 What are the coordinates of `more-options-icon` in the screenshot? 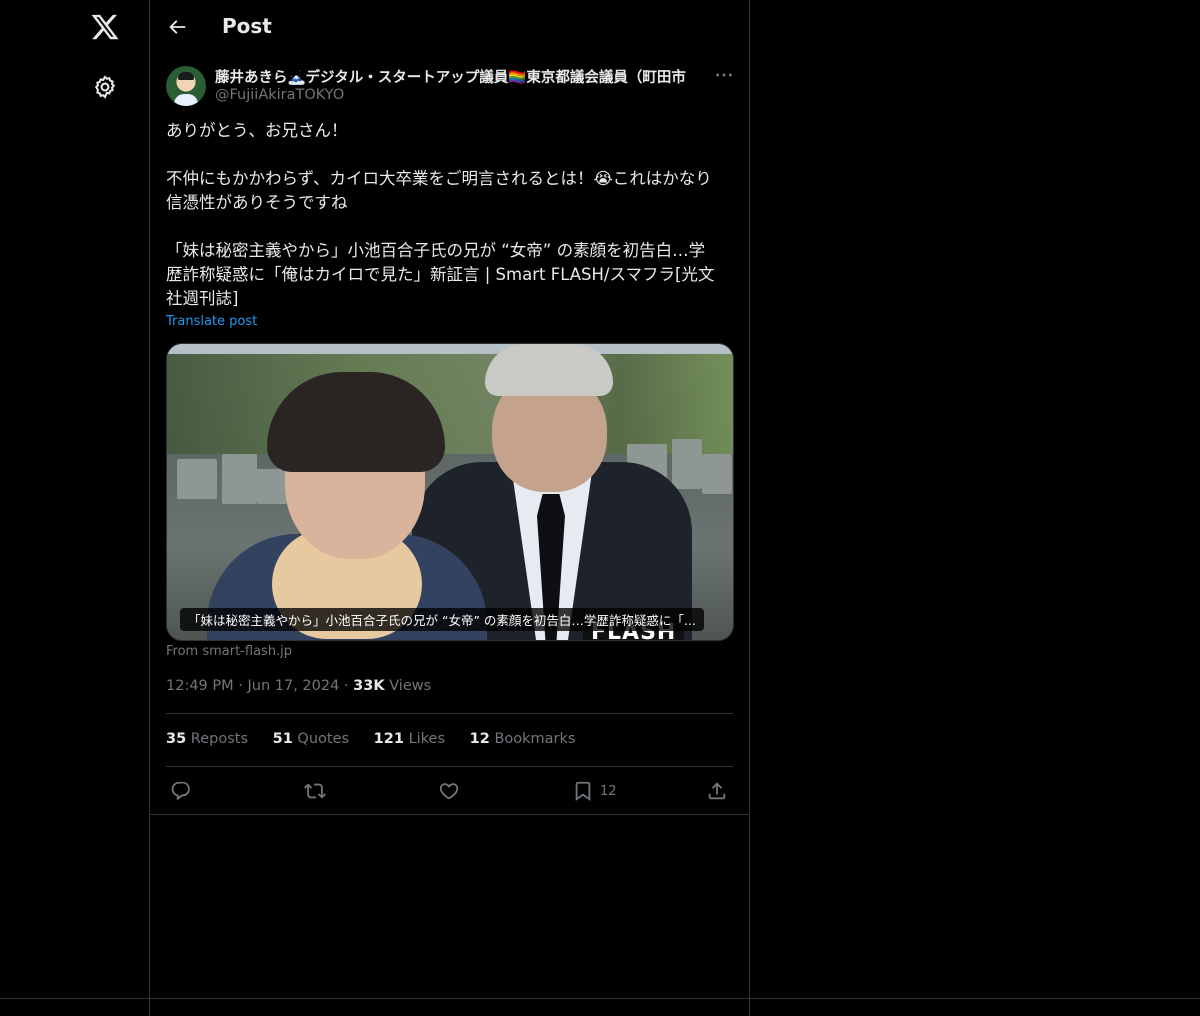 It's located at (724, 75).